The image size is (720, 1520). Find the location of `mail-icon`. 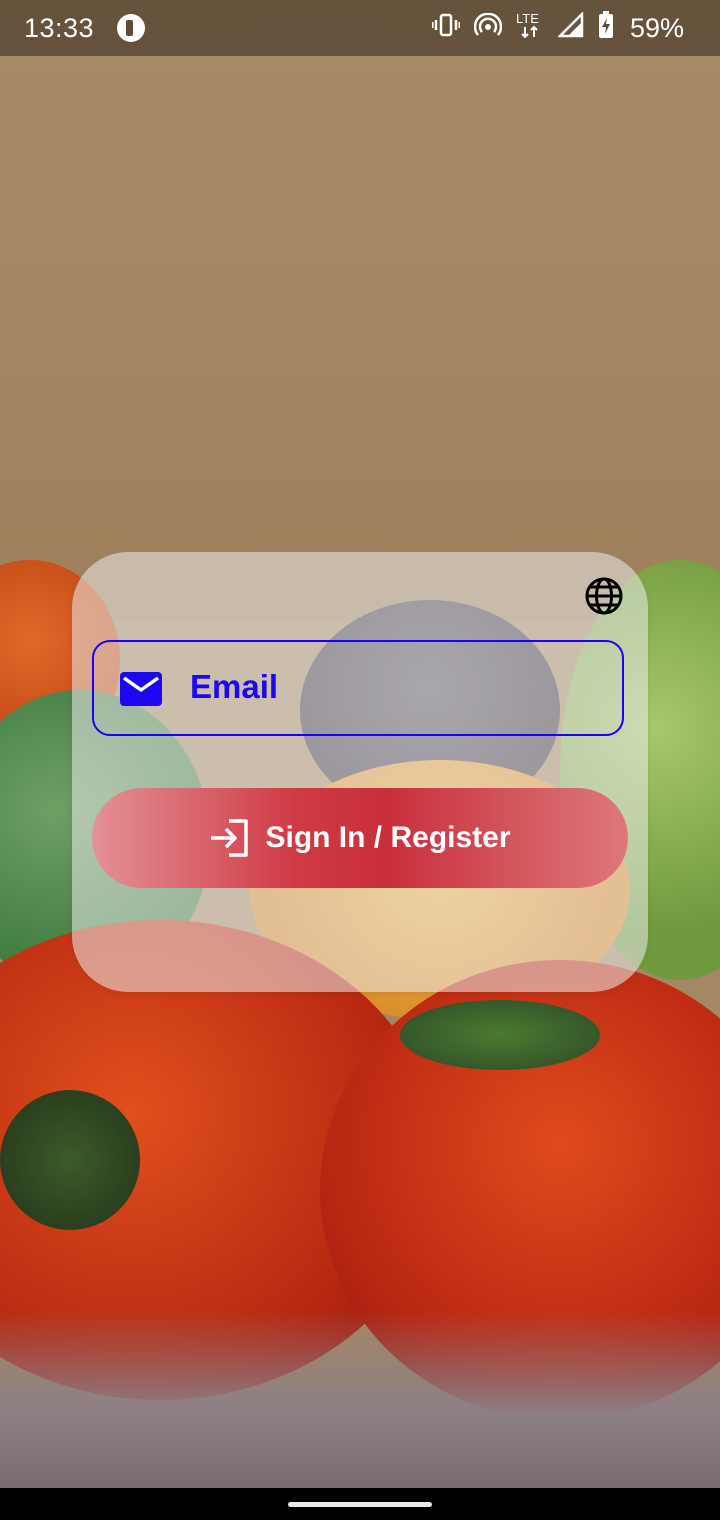

mail-icon is located at coordinates (141, 689).